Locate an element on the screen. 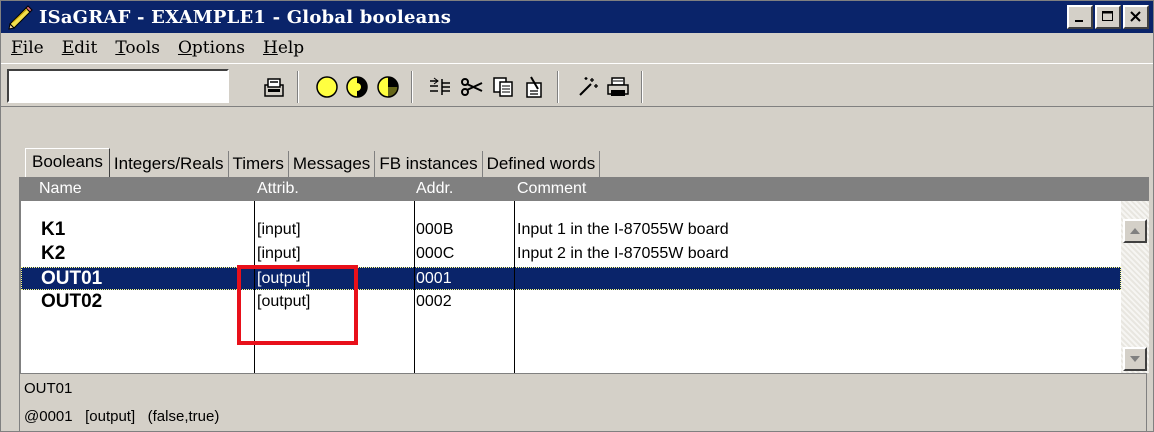 The image size is (1154, 432). maximize-icon is located at coordinates (1108, 17).